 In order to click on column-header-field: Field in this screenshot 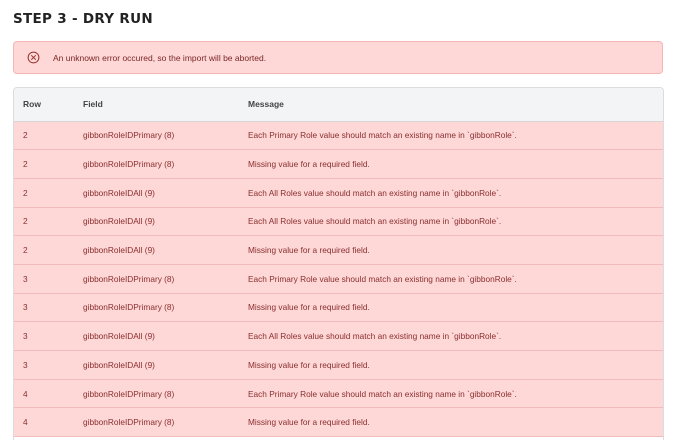, I will do `click(165, 105)`.